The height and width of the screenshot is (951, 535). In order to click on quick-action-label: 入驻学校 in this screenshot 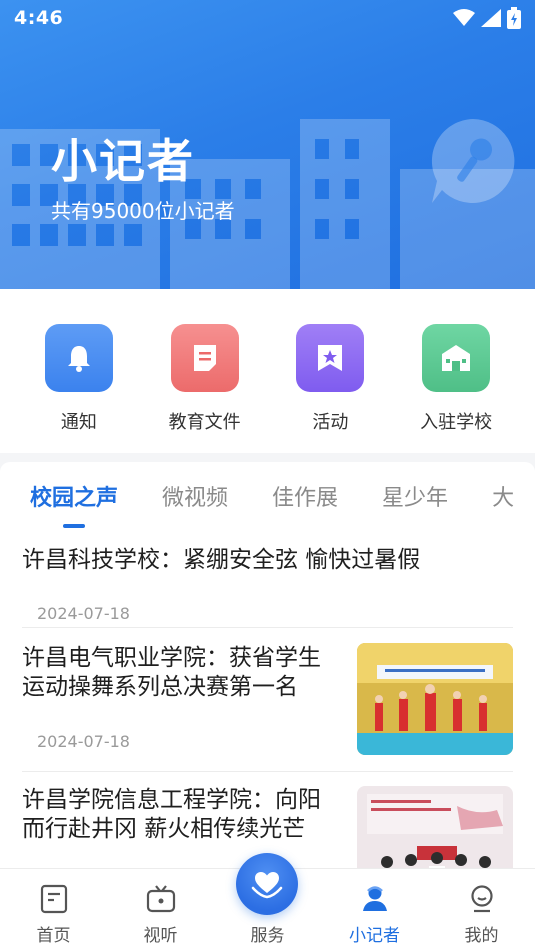, I will do `click(456, 422)`.